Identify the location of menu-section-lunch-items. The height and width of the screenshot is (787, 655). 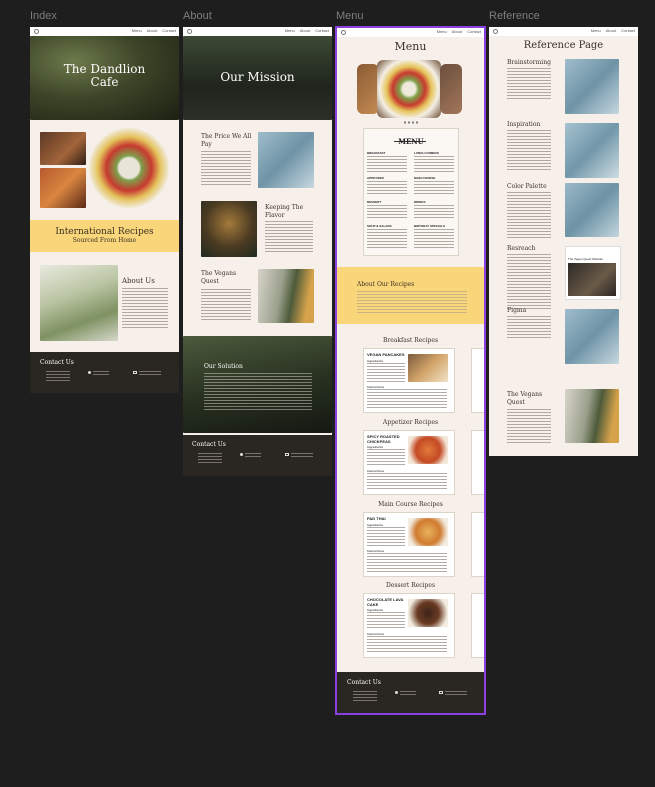
(434, 164).